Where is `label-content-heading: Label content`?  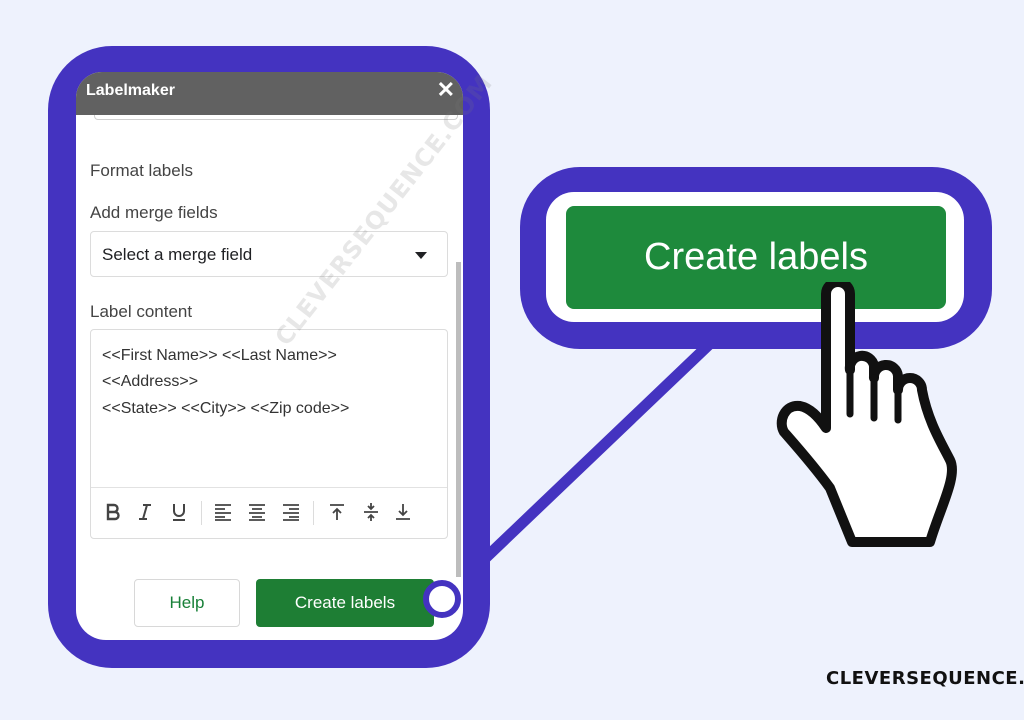
label-content-heading: Label content is located at coordinates (141, 311).